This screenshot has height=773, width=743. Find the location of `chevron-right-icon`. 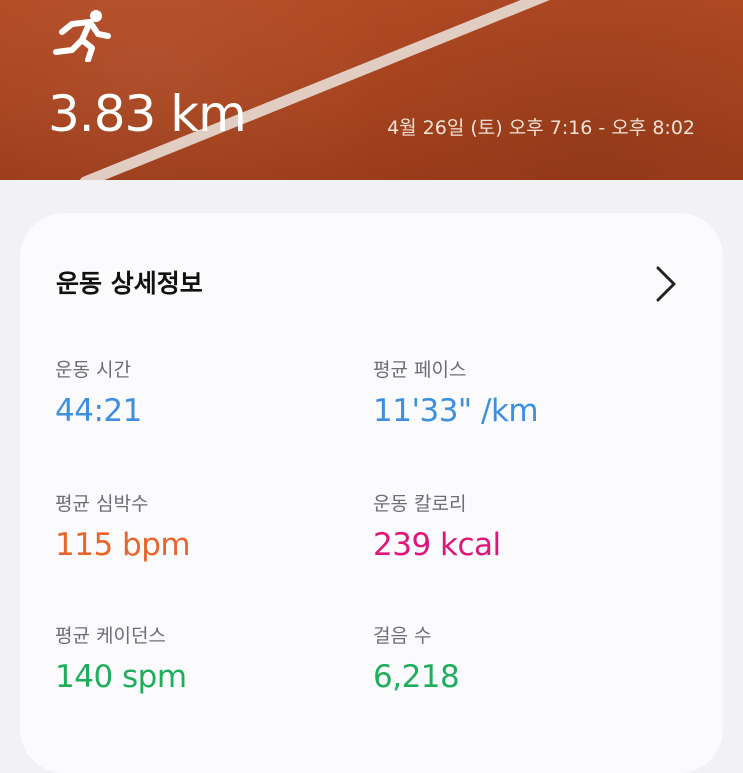

chevron-right-icon is located at coordinates (666, 284).